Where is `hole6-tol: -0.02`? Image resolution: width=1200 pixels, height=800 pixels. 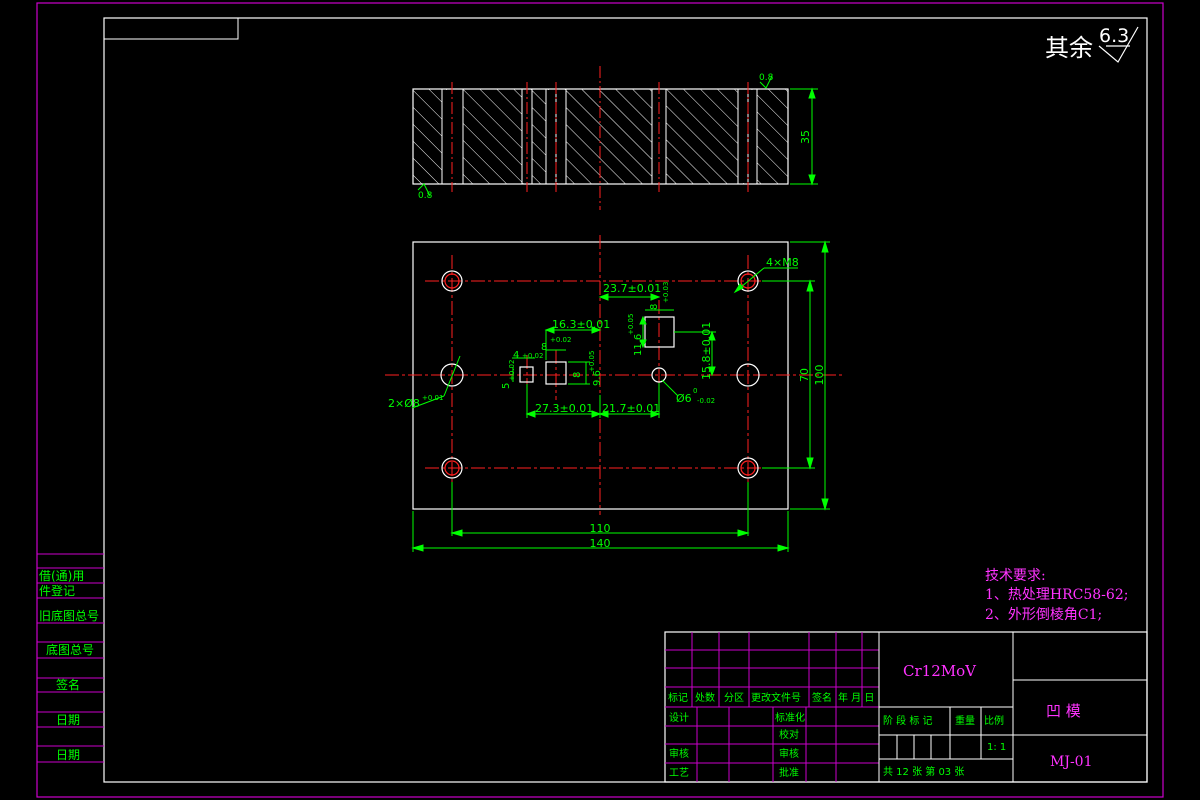 hole6-tol: -0.02 is located at coordinates (706, 401).